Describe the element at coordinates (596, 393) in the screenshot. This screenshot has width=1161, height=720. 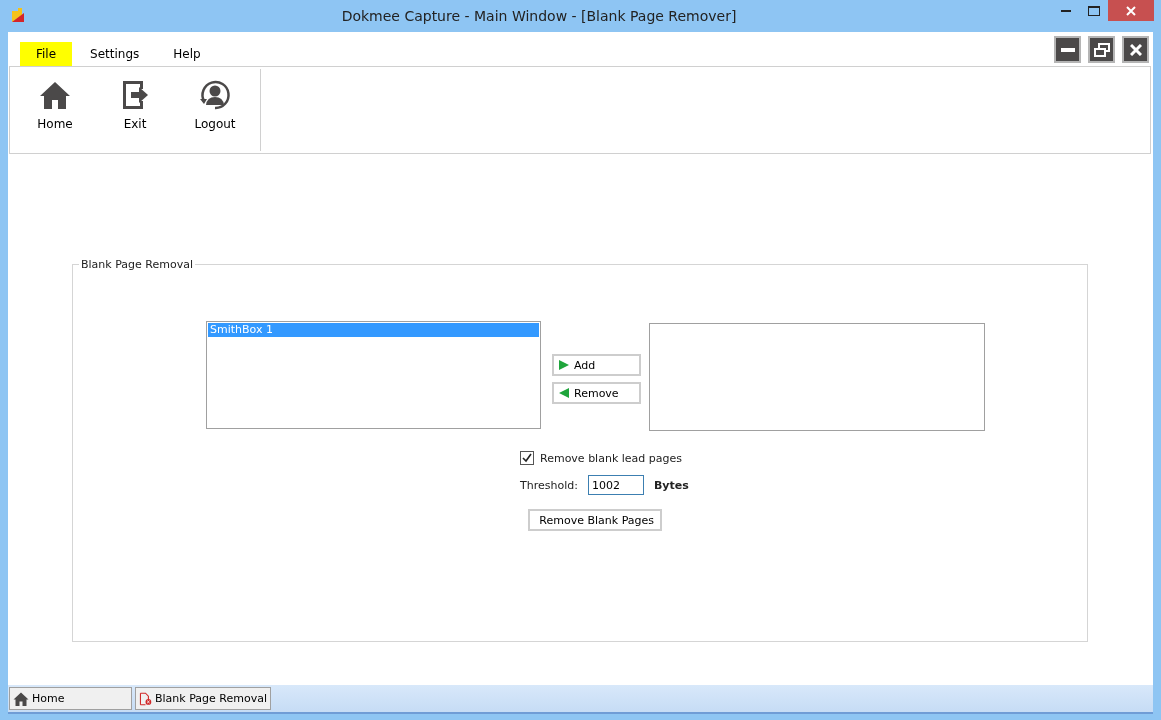
I see `remove-button: Remove` at that location.